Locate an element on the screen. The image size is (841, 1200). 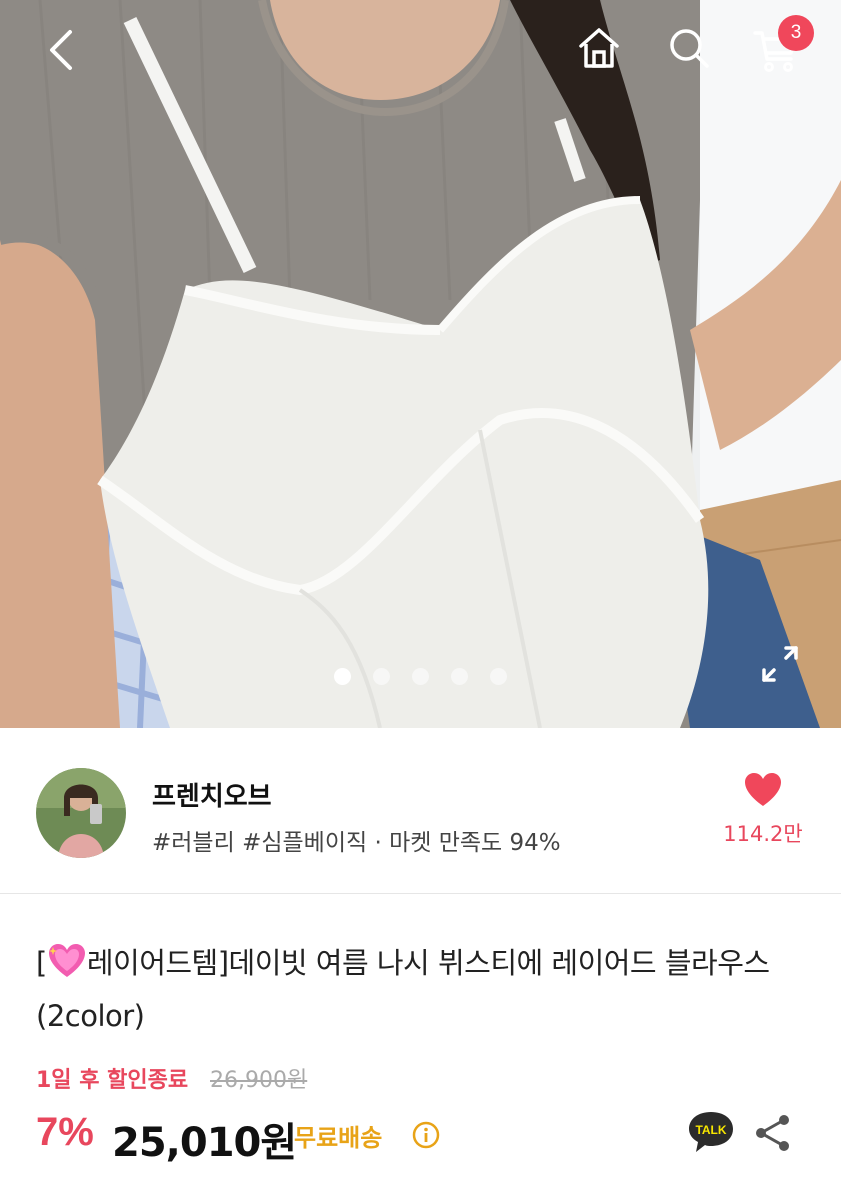
share-icon is located at coordinates (772, 1133).